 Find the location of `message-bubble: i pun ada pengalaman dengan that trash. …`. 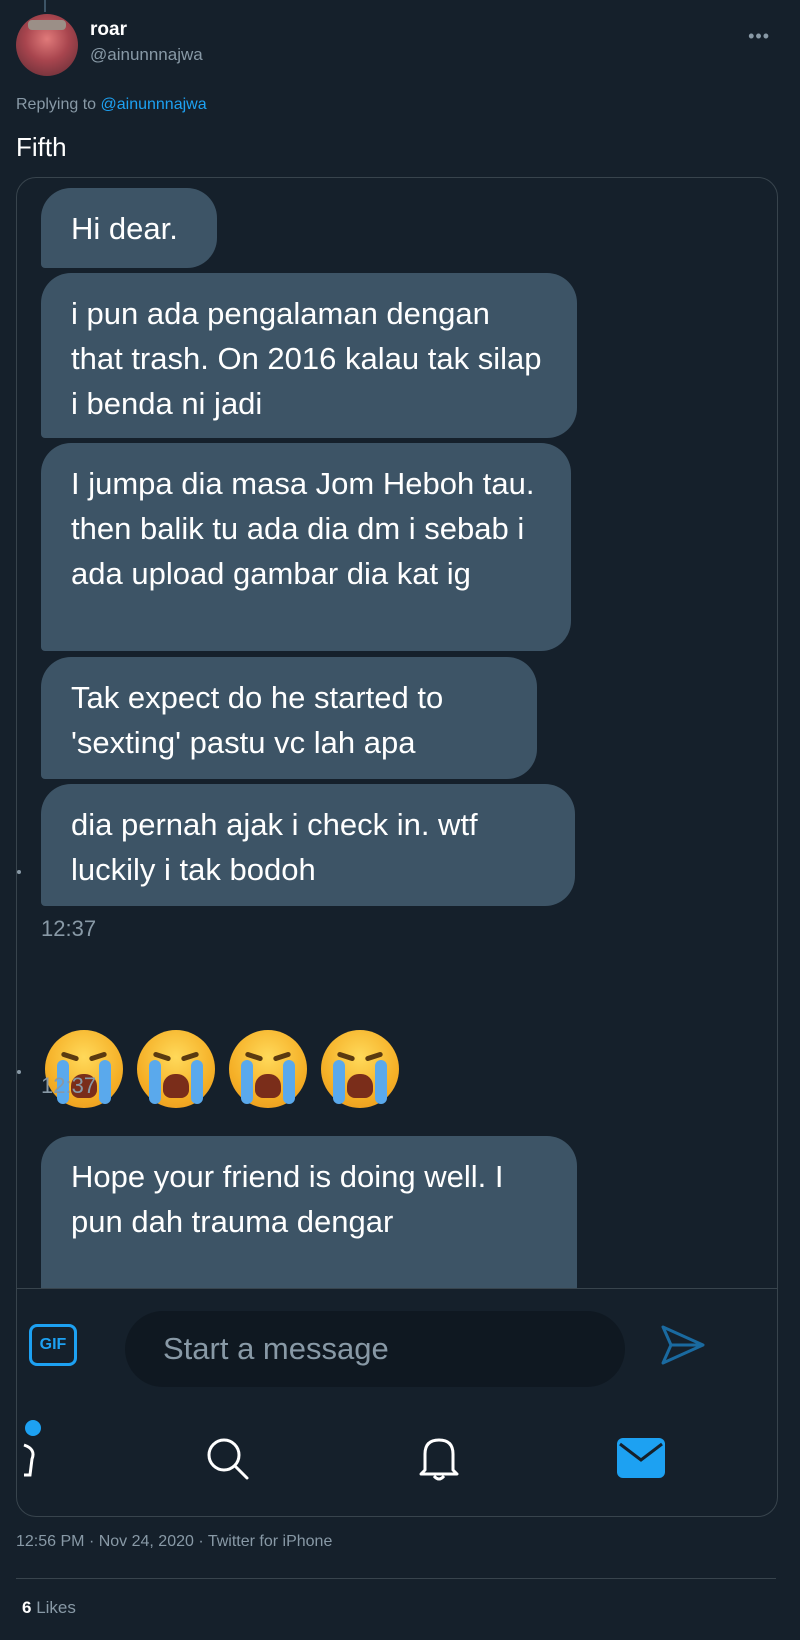

message-bubble: i pun ada pengalaman dengan that trash. … is located at coordinates (309, 355).